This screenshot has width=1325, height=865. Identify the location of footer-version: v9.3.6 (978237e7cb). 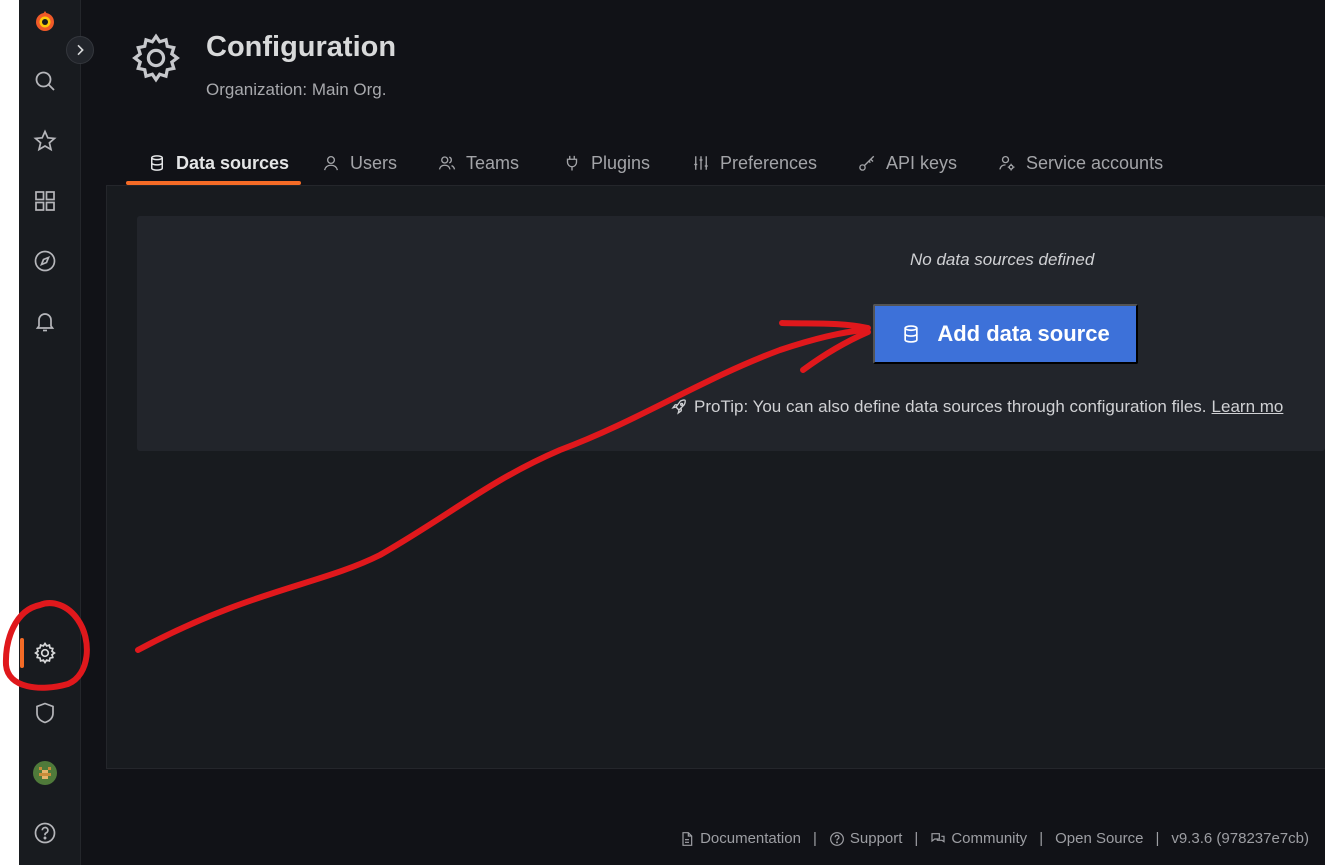
(1240, 838).